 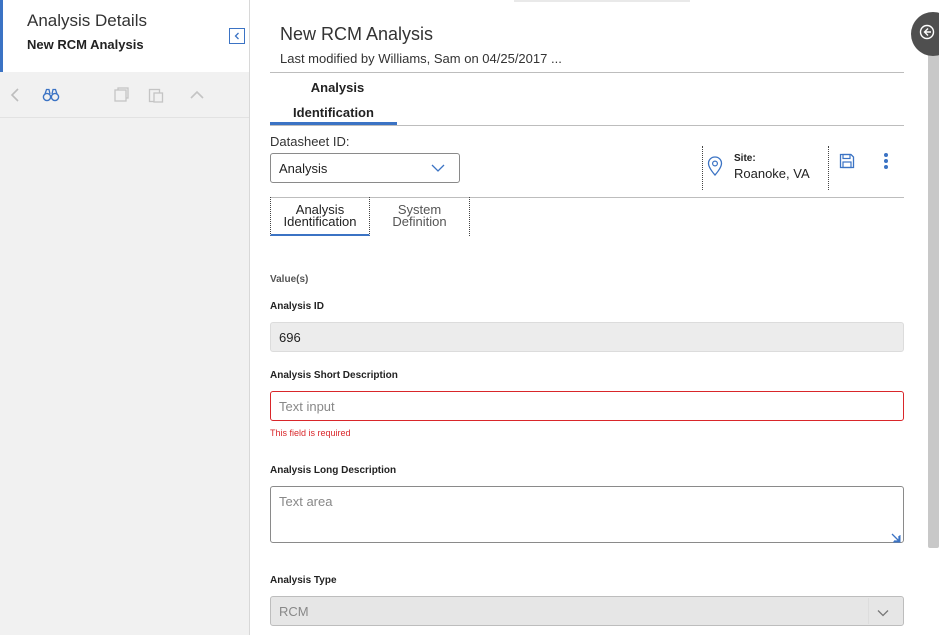 What do you see at coordinates (334, 375) in the screenshot?
I see `short-description-label: Analysis Short Description` at bounding box center [334, 375].